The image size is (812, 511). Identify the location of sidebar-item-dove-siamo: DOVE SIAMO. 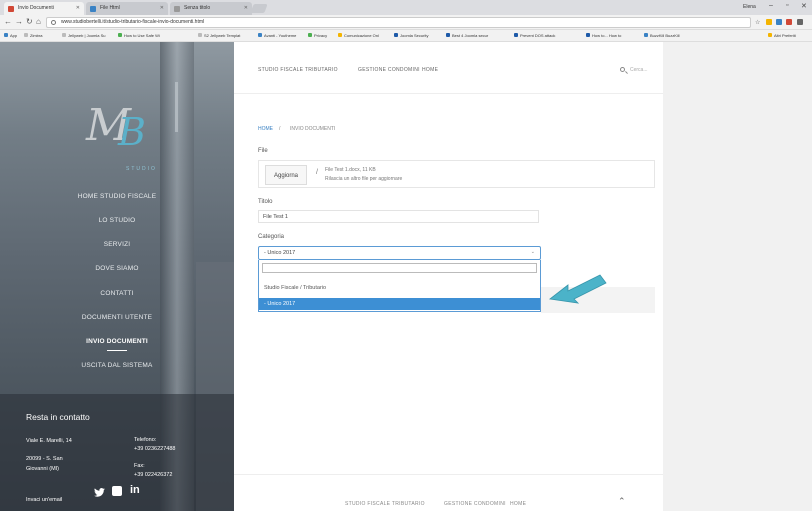
(117, 268).